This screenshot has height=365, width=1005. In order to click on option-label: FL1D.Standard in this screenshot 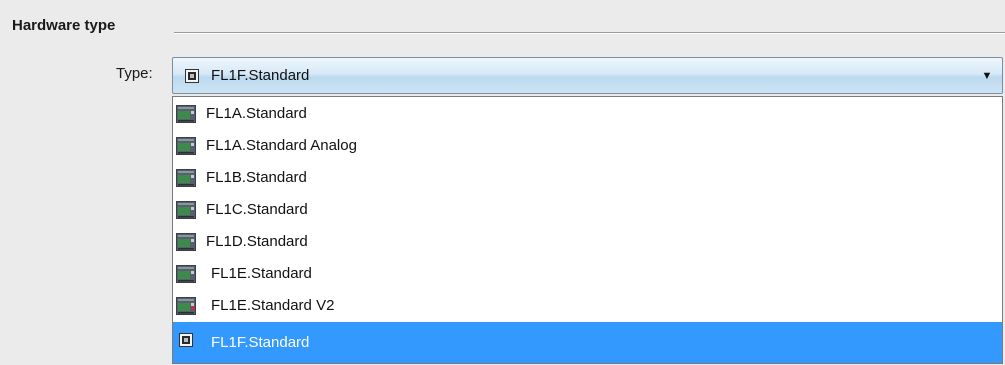, I will do `click(257, 241)`.